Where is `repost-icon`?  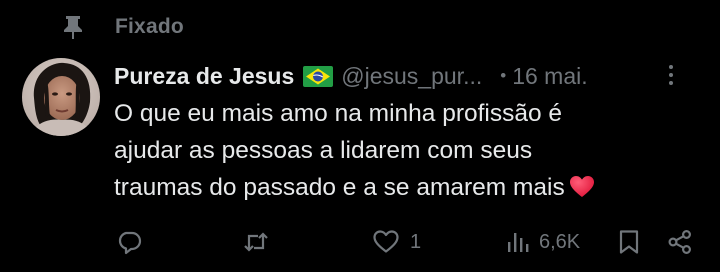 repost-icon is located at coordinates (256, 242).